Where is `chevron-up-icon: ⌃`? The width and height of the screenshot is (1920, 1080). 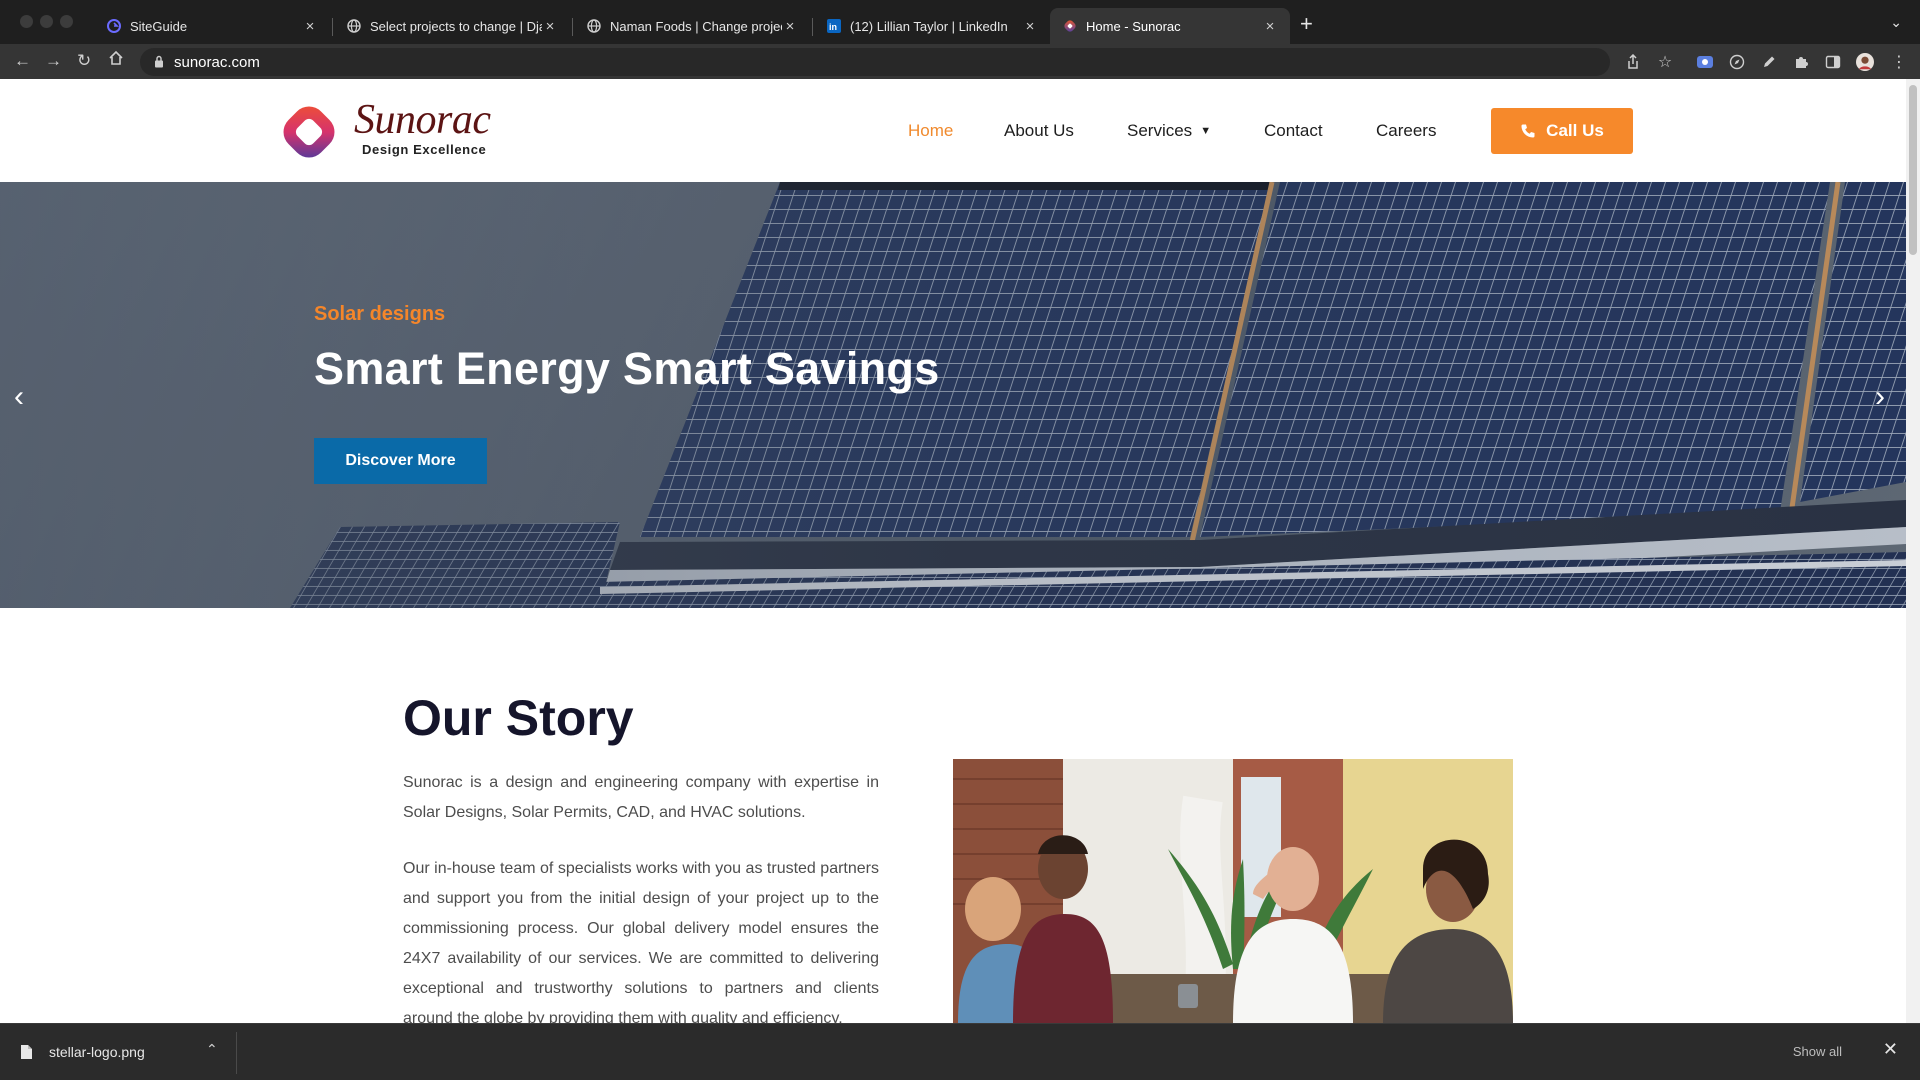 chevron-up-icon: ⌃ is located at coordinates (212, 1049).